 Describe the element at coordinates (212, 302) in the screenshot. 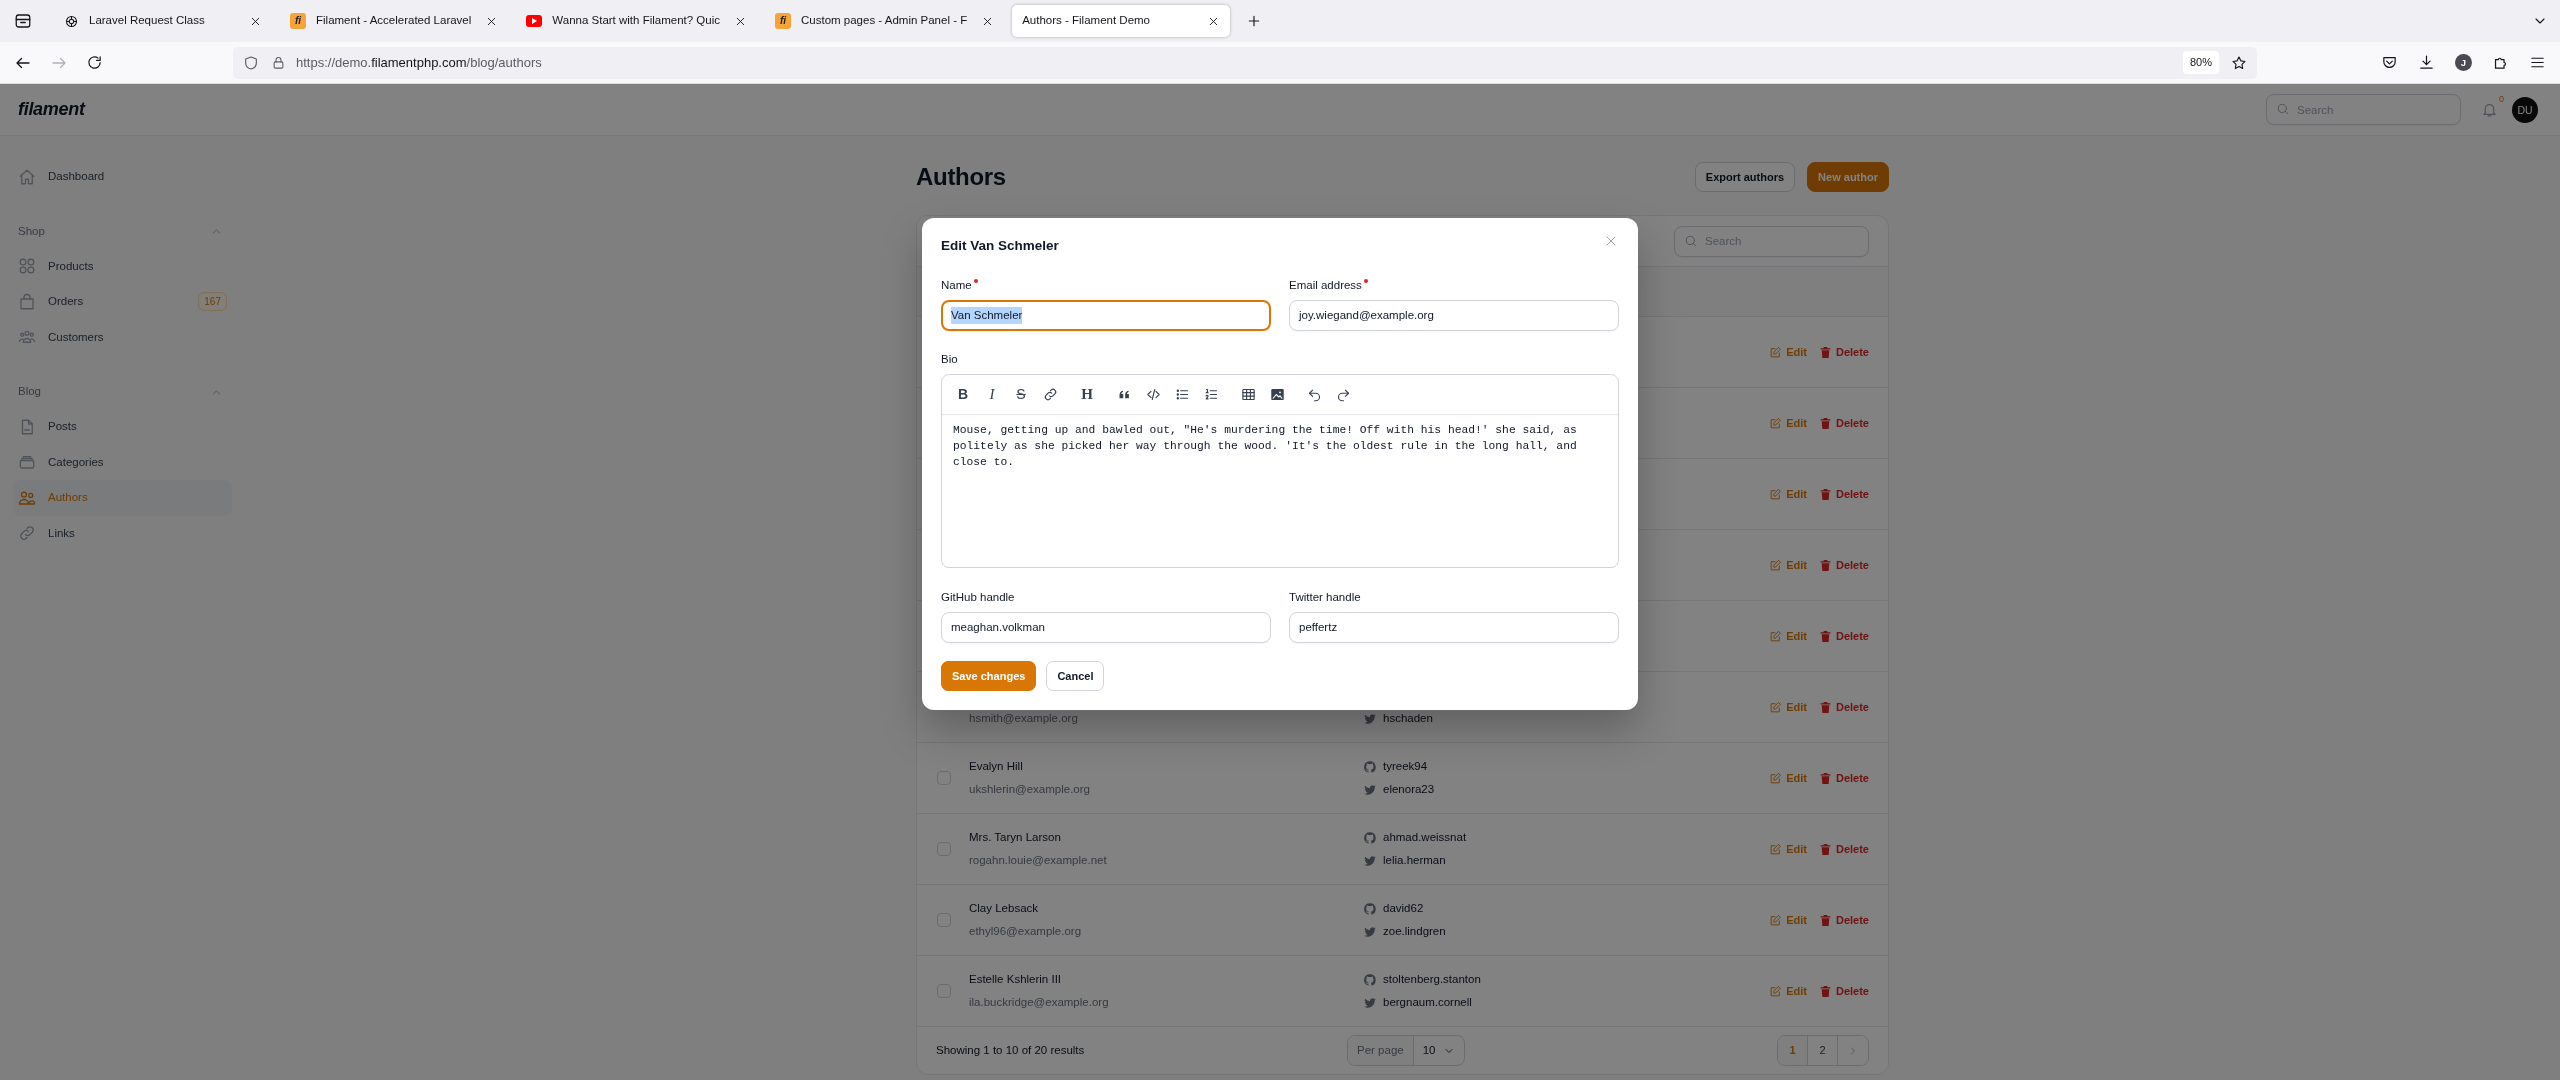

I see `count-badge: 167` at that location.